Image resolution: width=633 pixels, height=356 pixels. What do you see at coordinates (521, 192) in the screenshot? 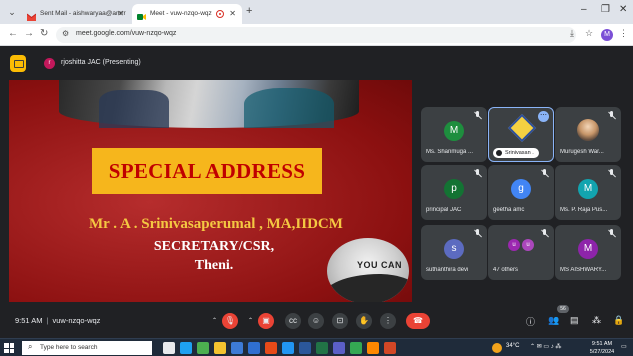
I see `participant-tile: g geetha amc` at bounding box center [521, 192].